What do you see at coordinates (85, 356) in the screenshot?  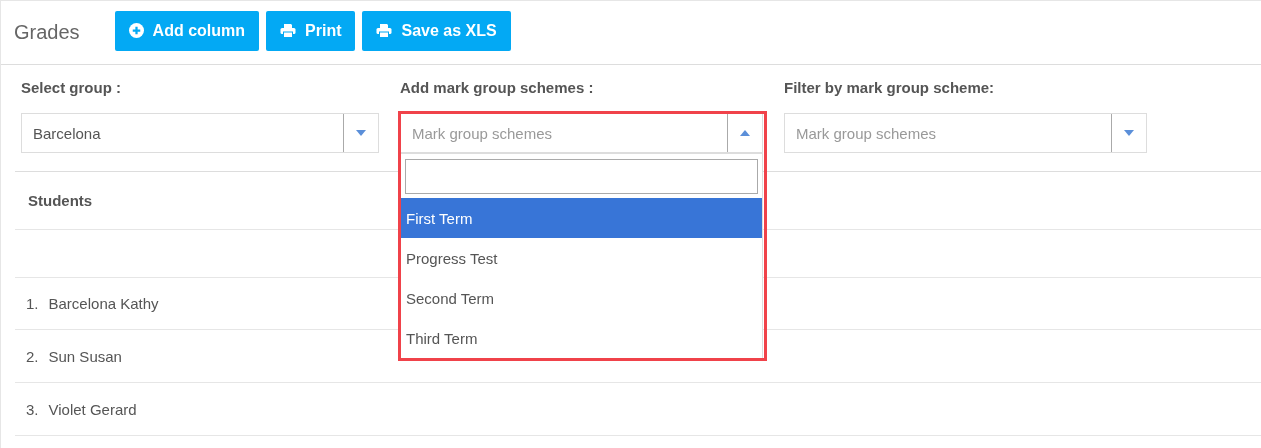 I see `student-name: Sun Susan` at bounding box center [85, 356].